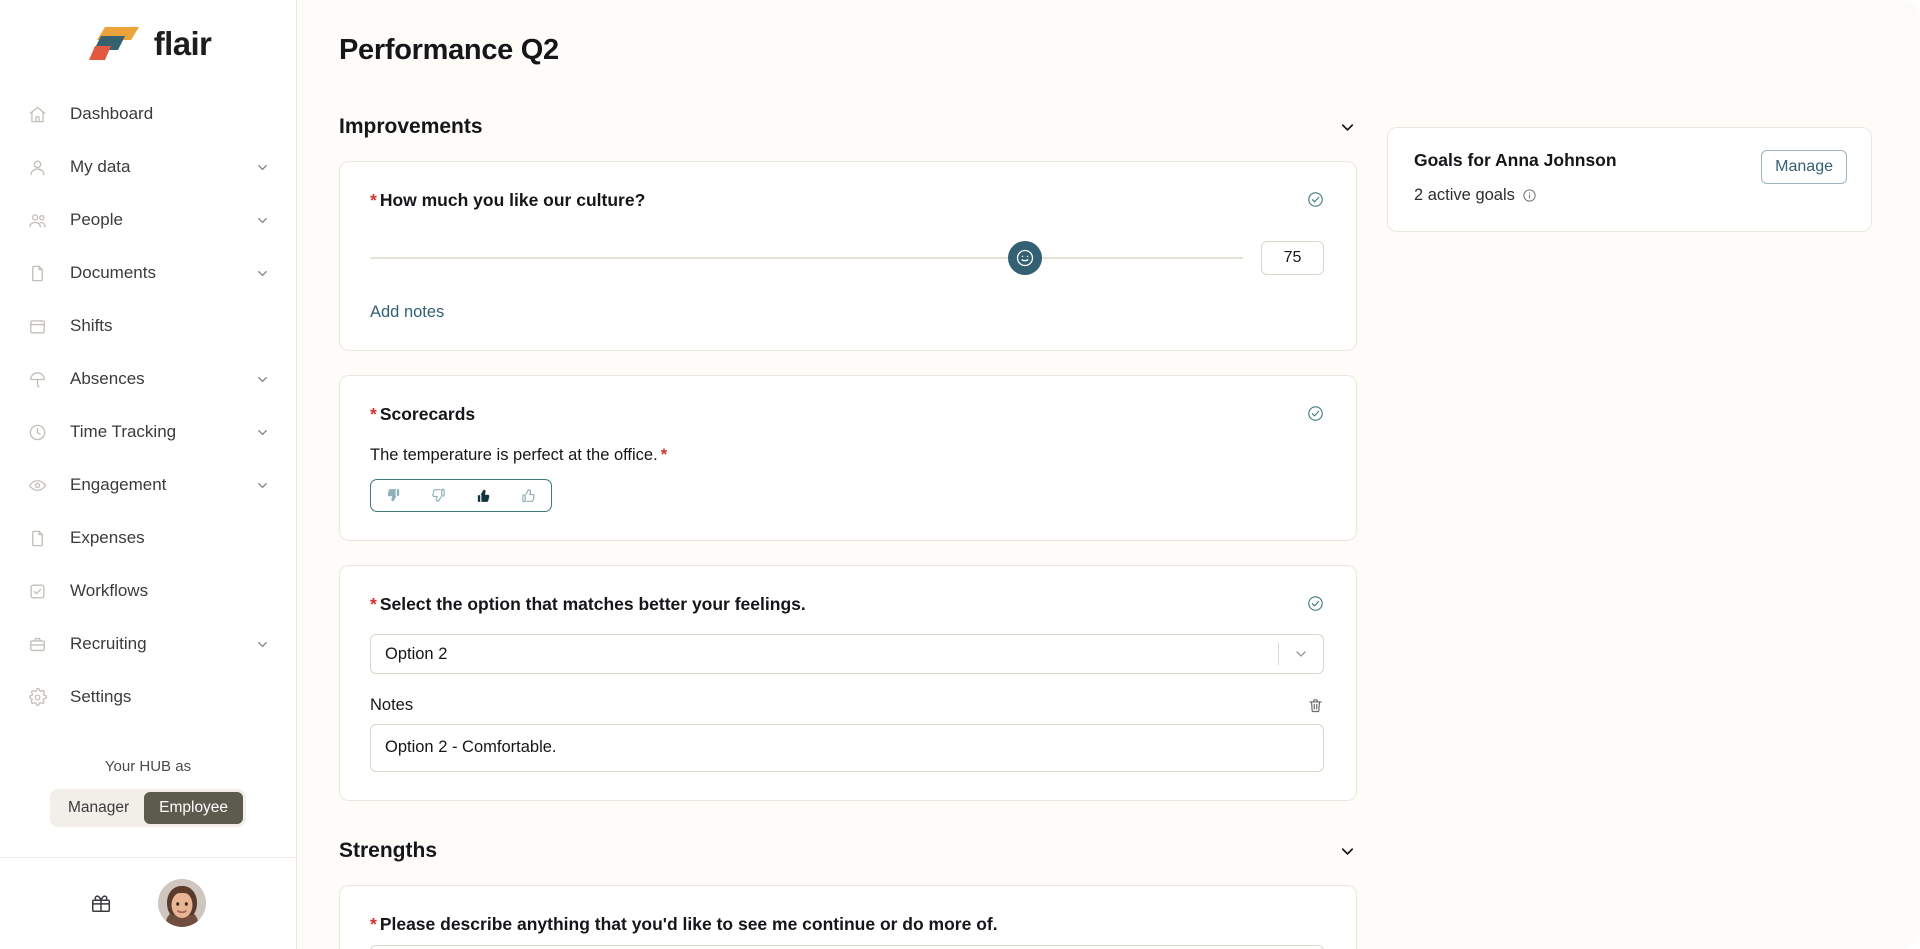  I want to click on rating-option-thumb-up-filled, so click(483, 495).